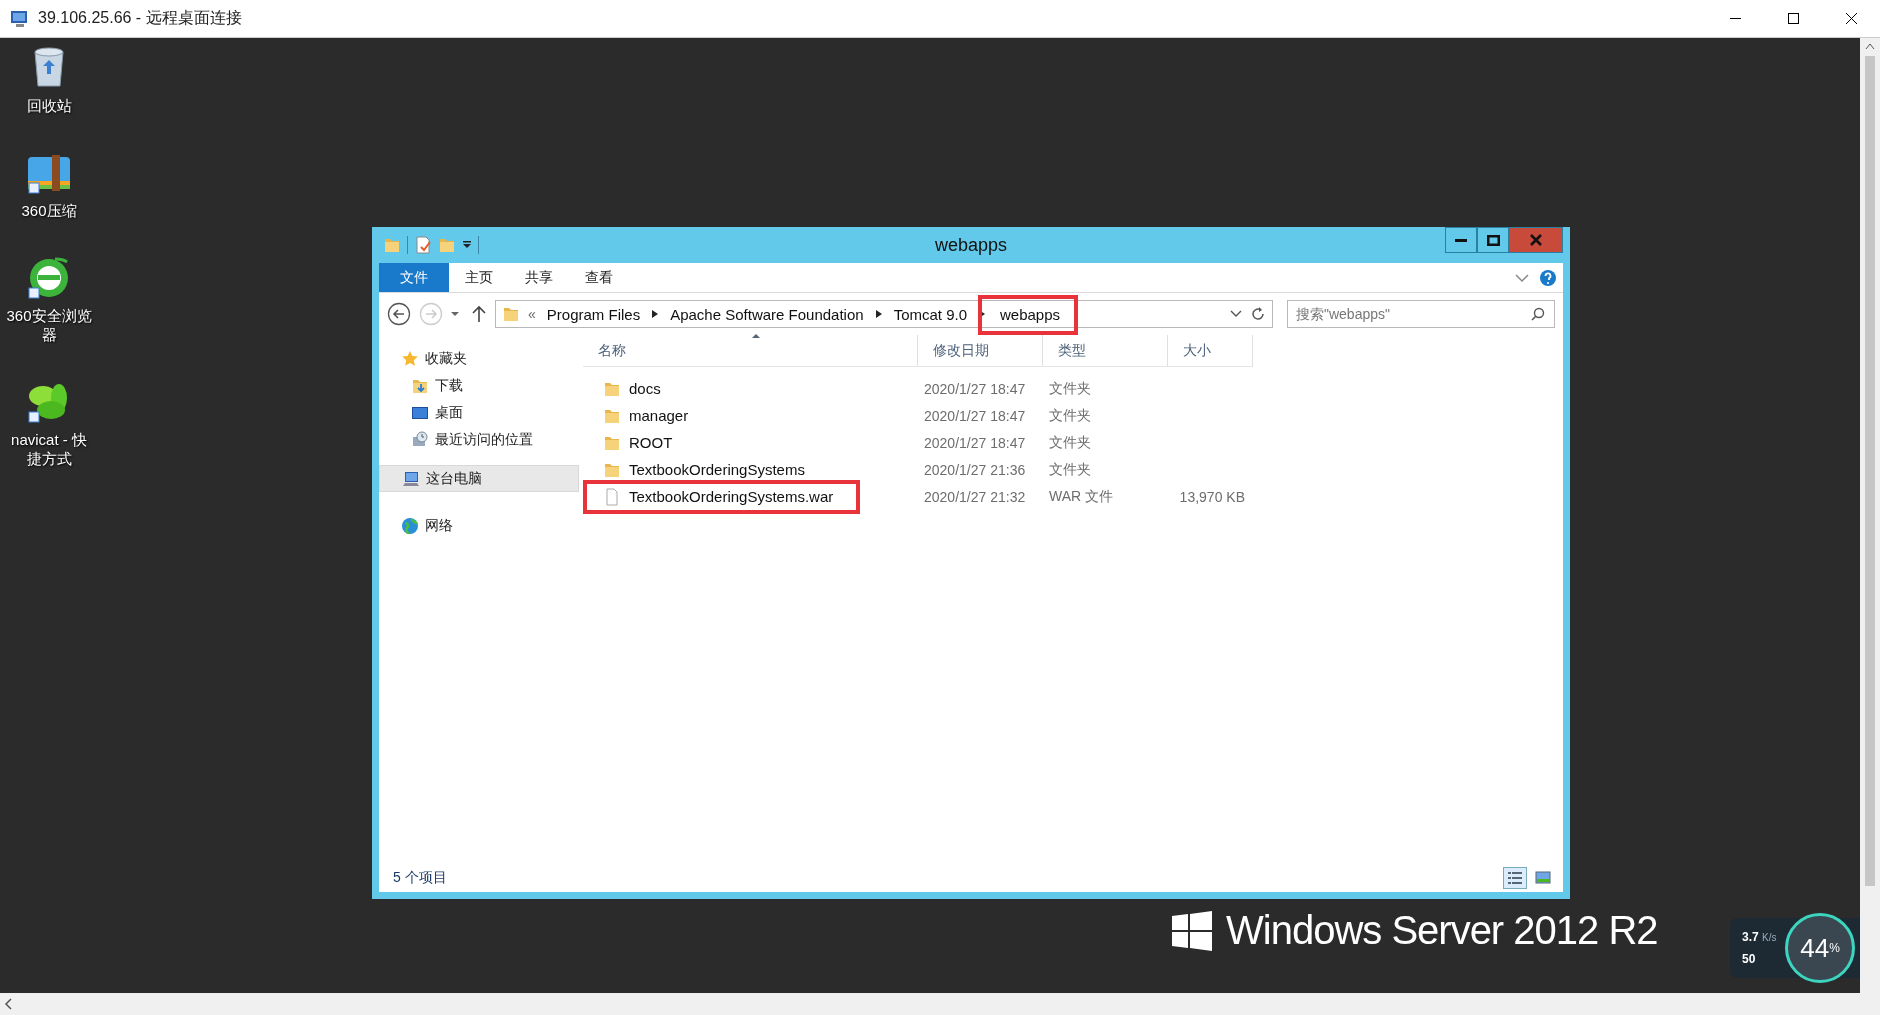 The image size is (1880, 1015). Describe the element at coordinates (767, 314) in the screenshot. I see `breadcrumb-item: Apache Software Foundation` at that location.